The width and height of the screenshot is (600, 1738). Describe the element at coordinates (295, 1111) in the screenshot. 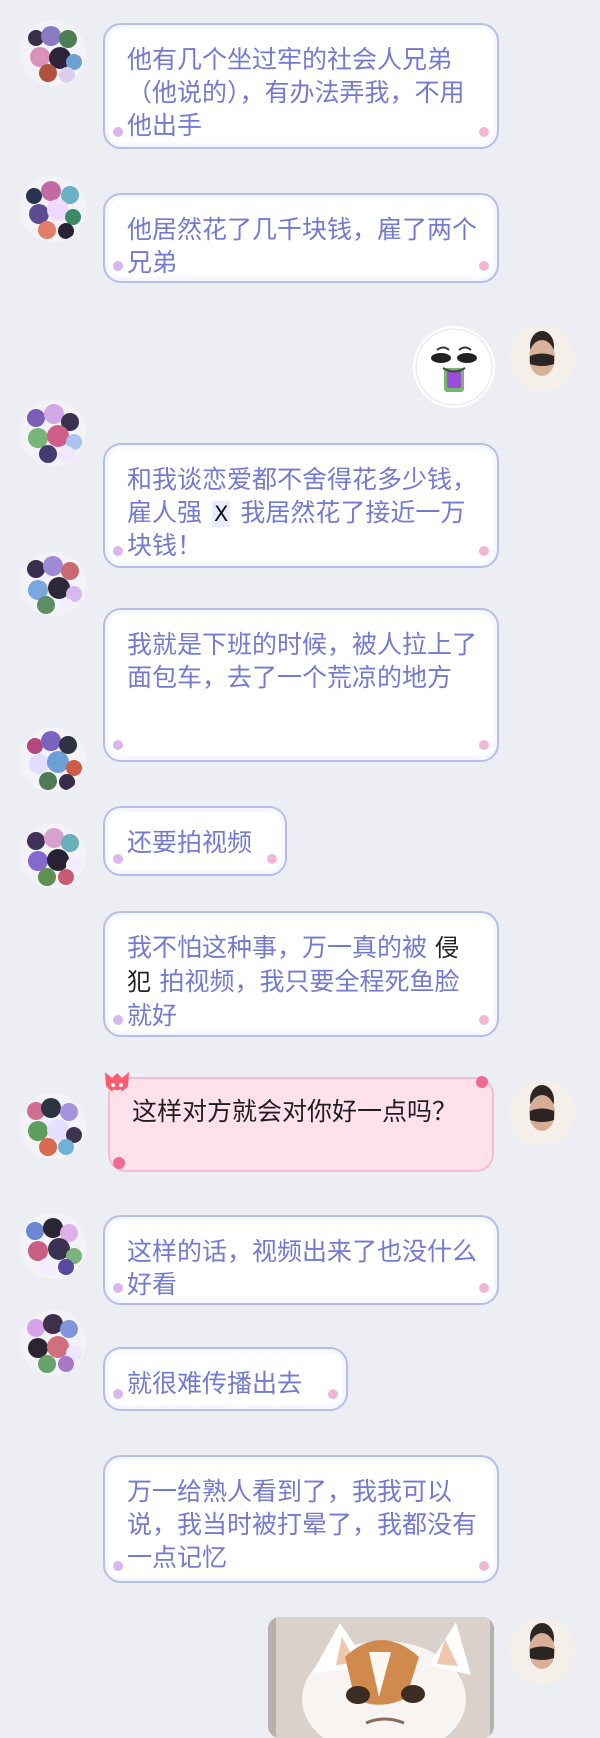

I see `message-text: 这样对方就会对你好一点吗？` at that location.